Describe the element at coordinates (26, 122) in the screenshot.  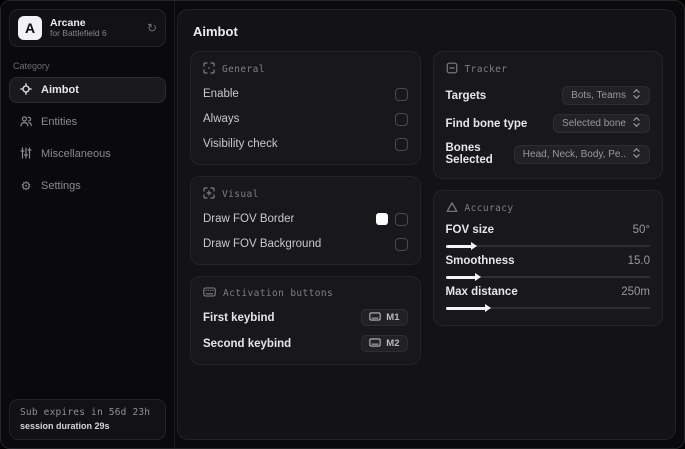
I see `users-icon` at that location.